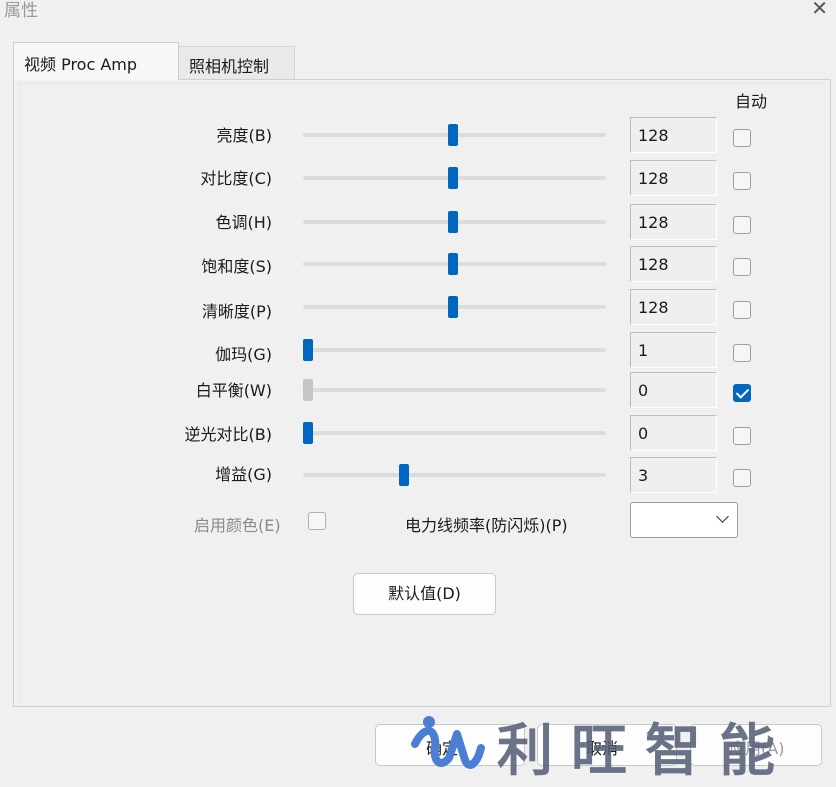  Describe the element at coordinates (96, 61) in the screenshot. I see `tab-video-proc-amp: 视频 Proc Amp` at that location.